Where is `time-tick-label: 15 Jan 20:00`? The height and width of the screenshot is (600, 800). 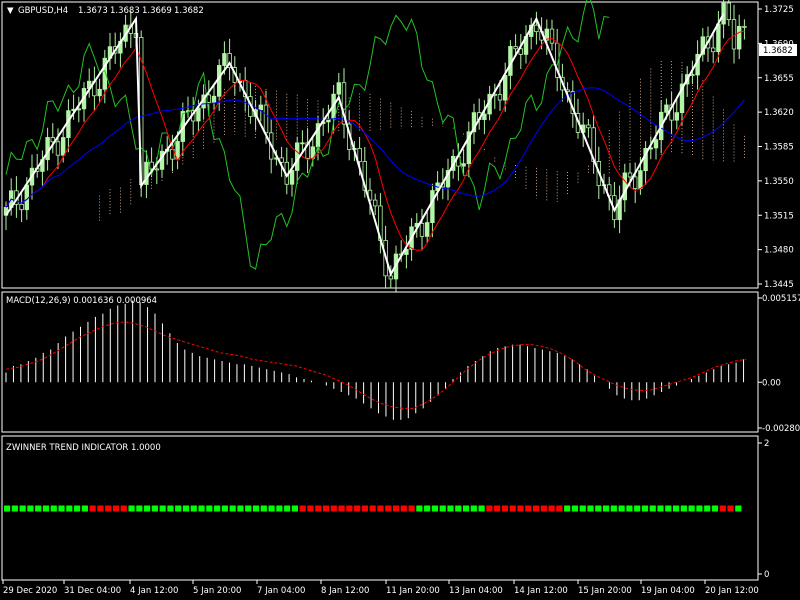 time-tick-label: 15 Jan 20:00 is located at coordinates (605, 591).